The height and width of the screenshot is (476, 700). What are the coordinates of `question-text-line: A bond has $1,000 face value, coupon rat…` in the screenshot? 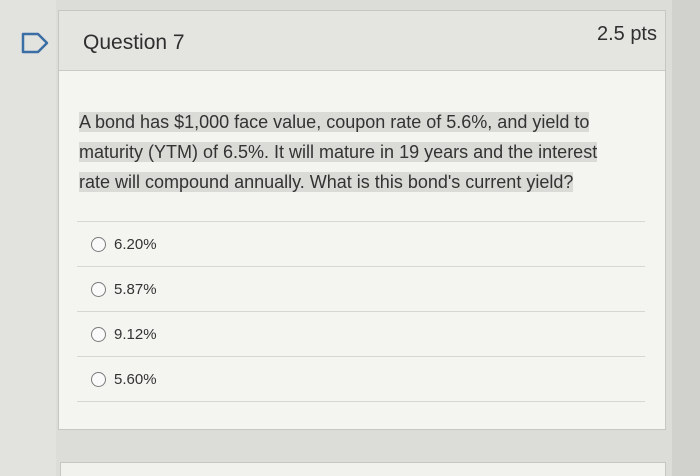 It's located at (334, 122).